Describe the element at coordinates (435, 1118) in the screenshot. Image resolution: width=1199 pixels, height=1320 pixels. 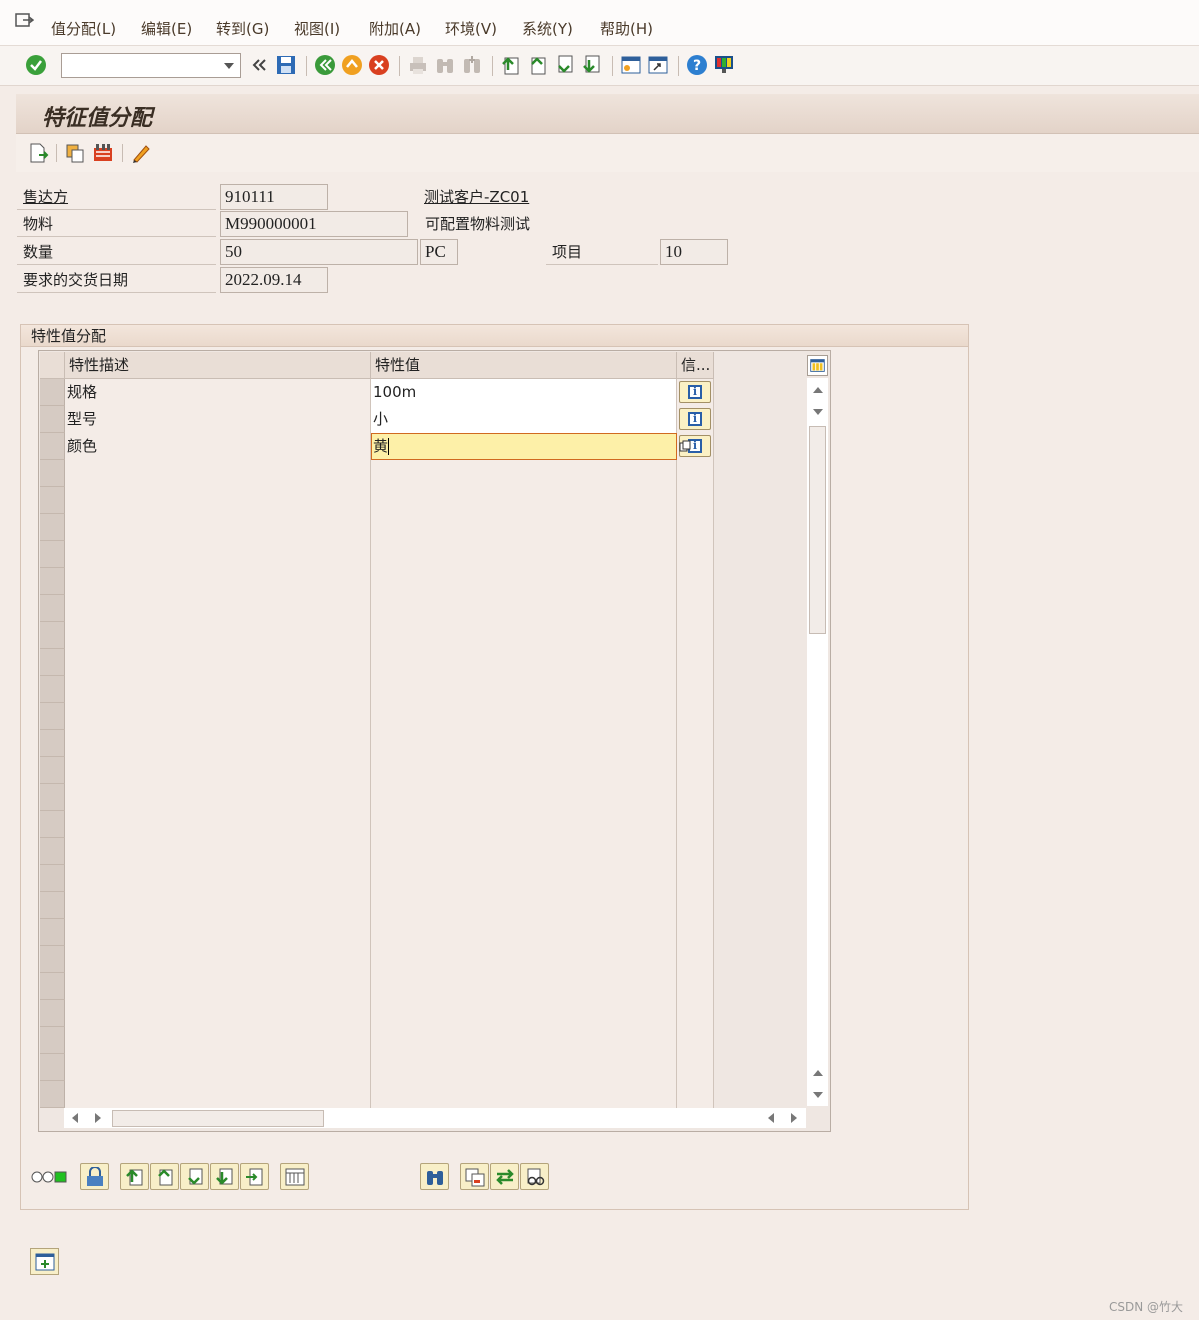
I see `horizontal-scrollbar` at that location.